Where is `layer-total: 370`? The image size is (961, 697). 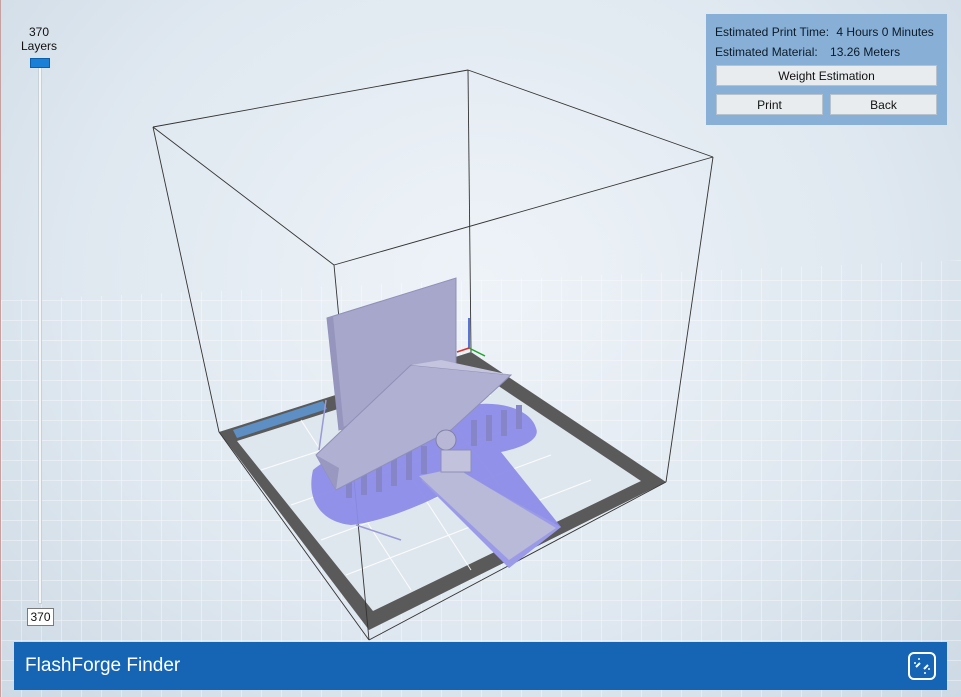
layer-total: 370 is located at coordinates (39, 32).